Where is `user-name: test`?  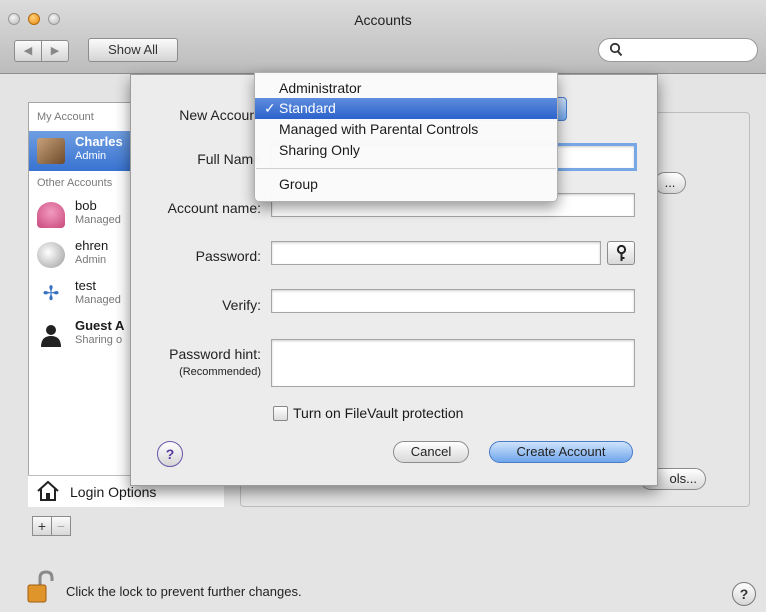 user-name: test is located at coordinates (85, 285).